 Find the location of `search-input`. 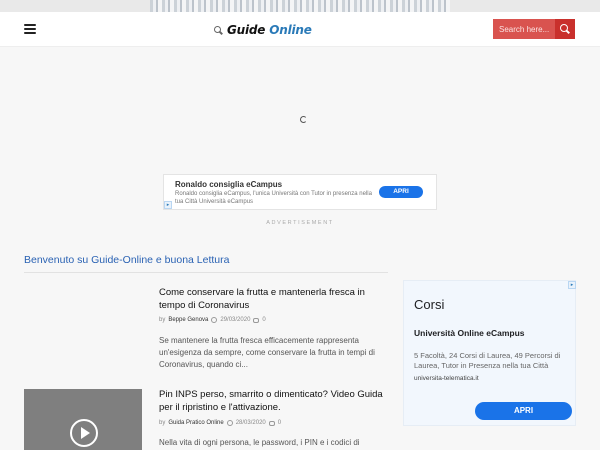

search-input is located at coordinates (524, 29).